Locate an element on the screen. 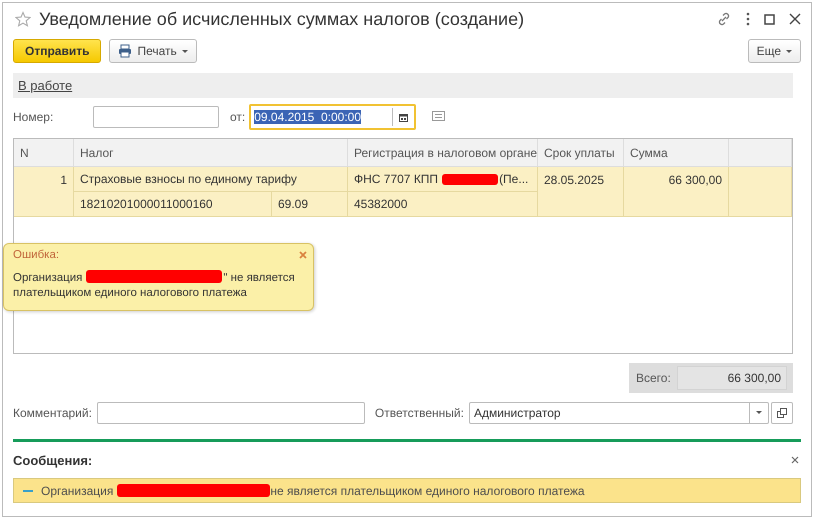 The image size is (818, 524). table-cell: 28.05.2025 is located at coordinates (581, 192).